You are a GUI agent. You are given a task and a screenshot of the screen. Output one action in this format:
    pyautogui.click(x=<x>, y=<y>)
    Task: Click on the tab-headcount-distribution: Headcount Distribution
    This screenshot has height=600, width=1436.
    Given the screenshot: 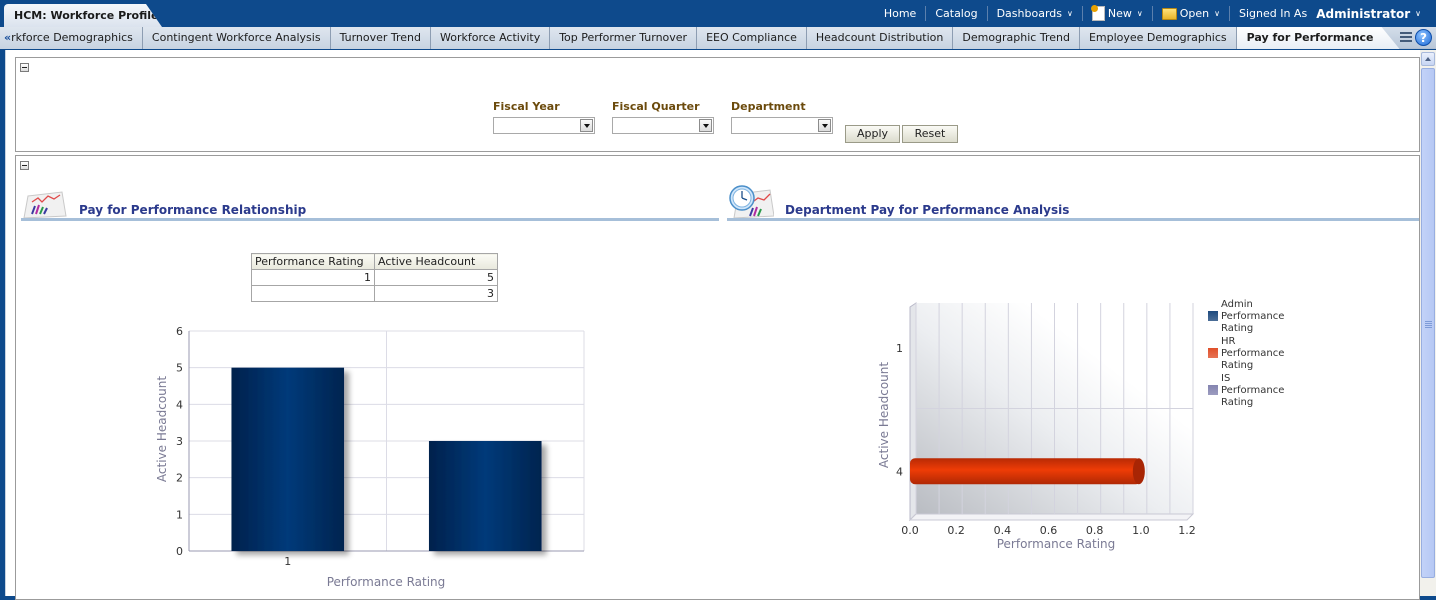 What is the action you would take?
    pyautogui.click(x=880, y=38)
    